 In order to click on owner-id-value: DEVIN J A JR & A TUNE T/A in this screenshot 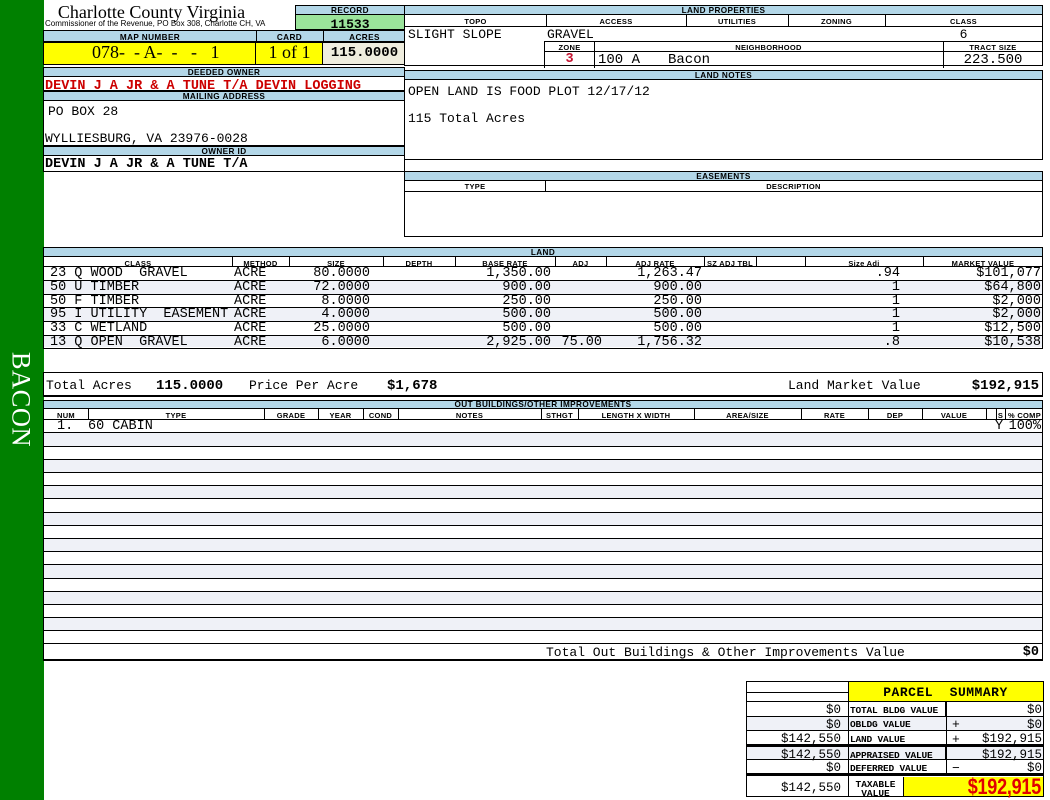, I will do `click(146, 164)`.